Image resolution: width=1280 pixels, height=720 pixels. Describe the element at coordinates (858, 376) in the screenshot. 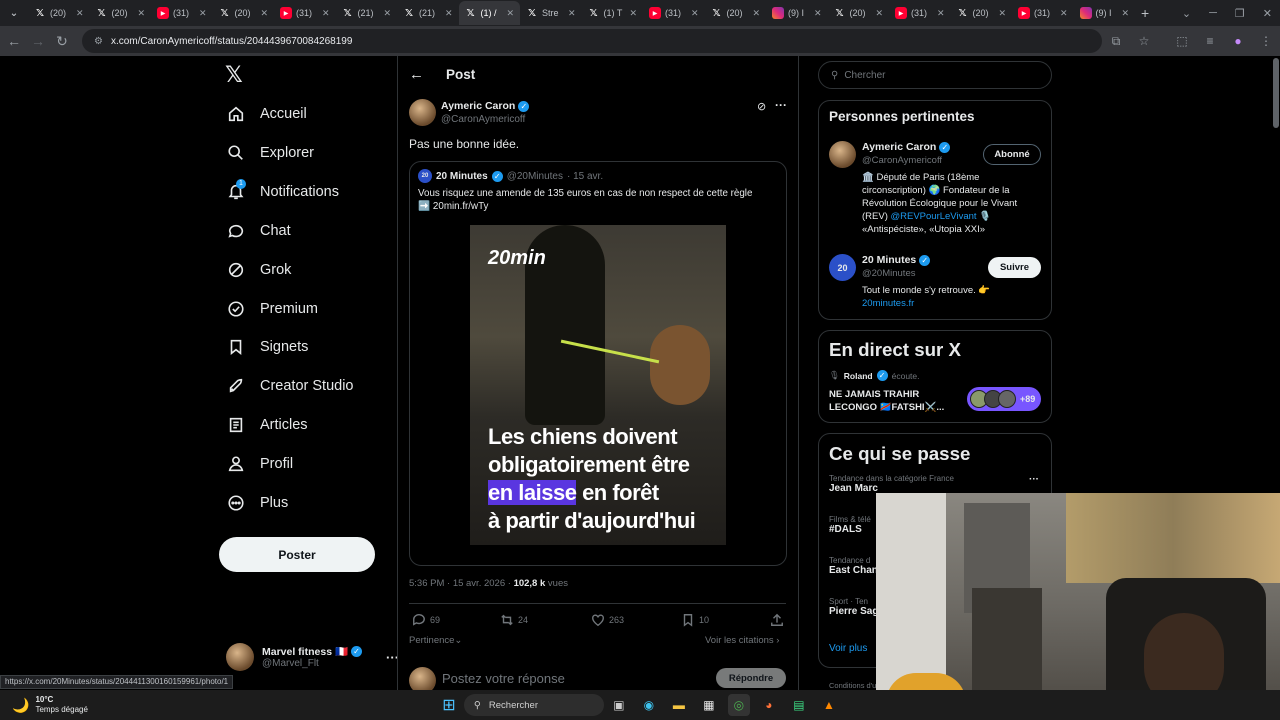

I see `host-name: Roland` at that location.